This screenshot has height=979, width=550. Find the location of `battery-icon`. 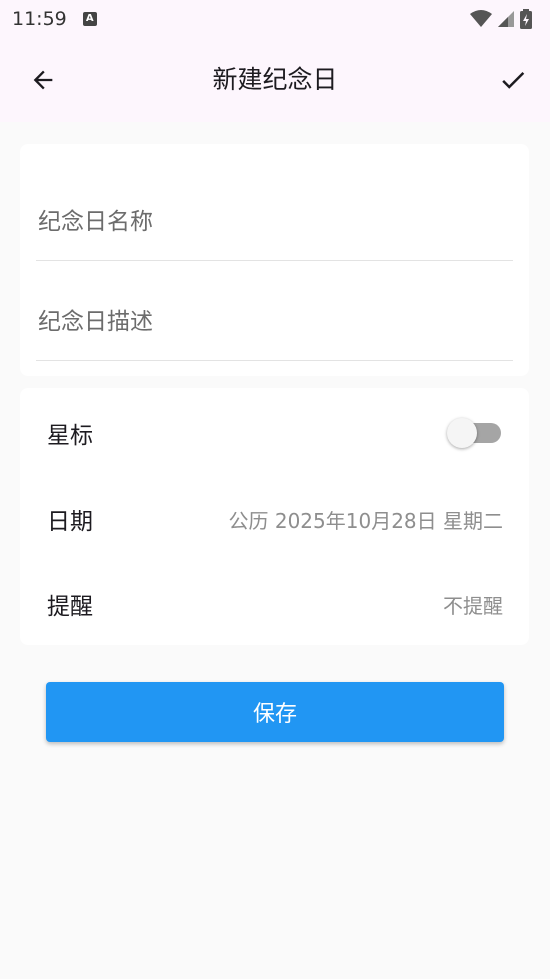

battery-icon is located at coordinates (526, 19).